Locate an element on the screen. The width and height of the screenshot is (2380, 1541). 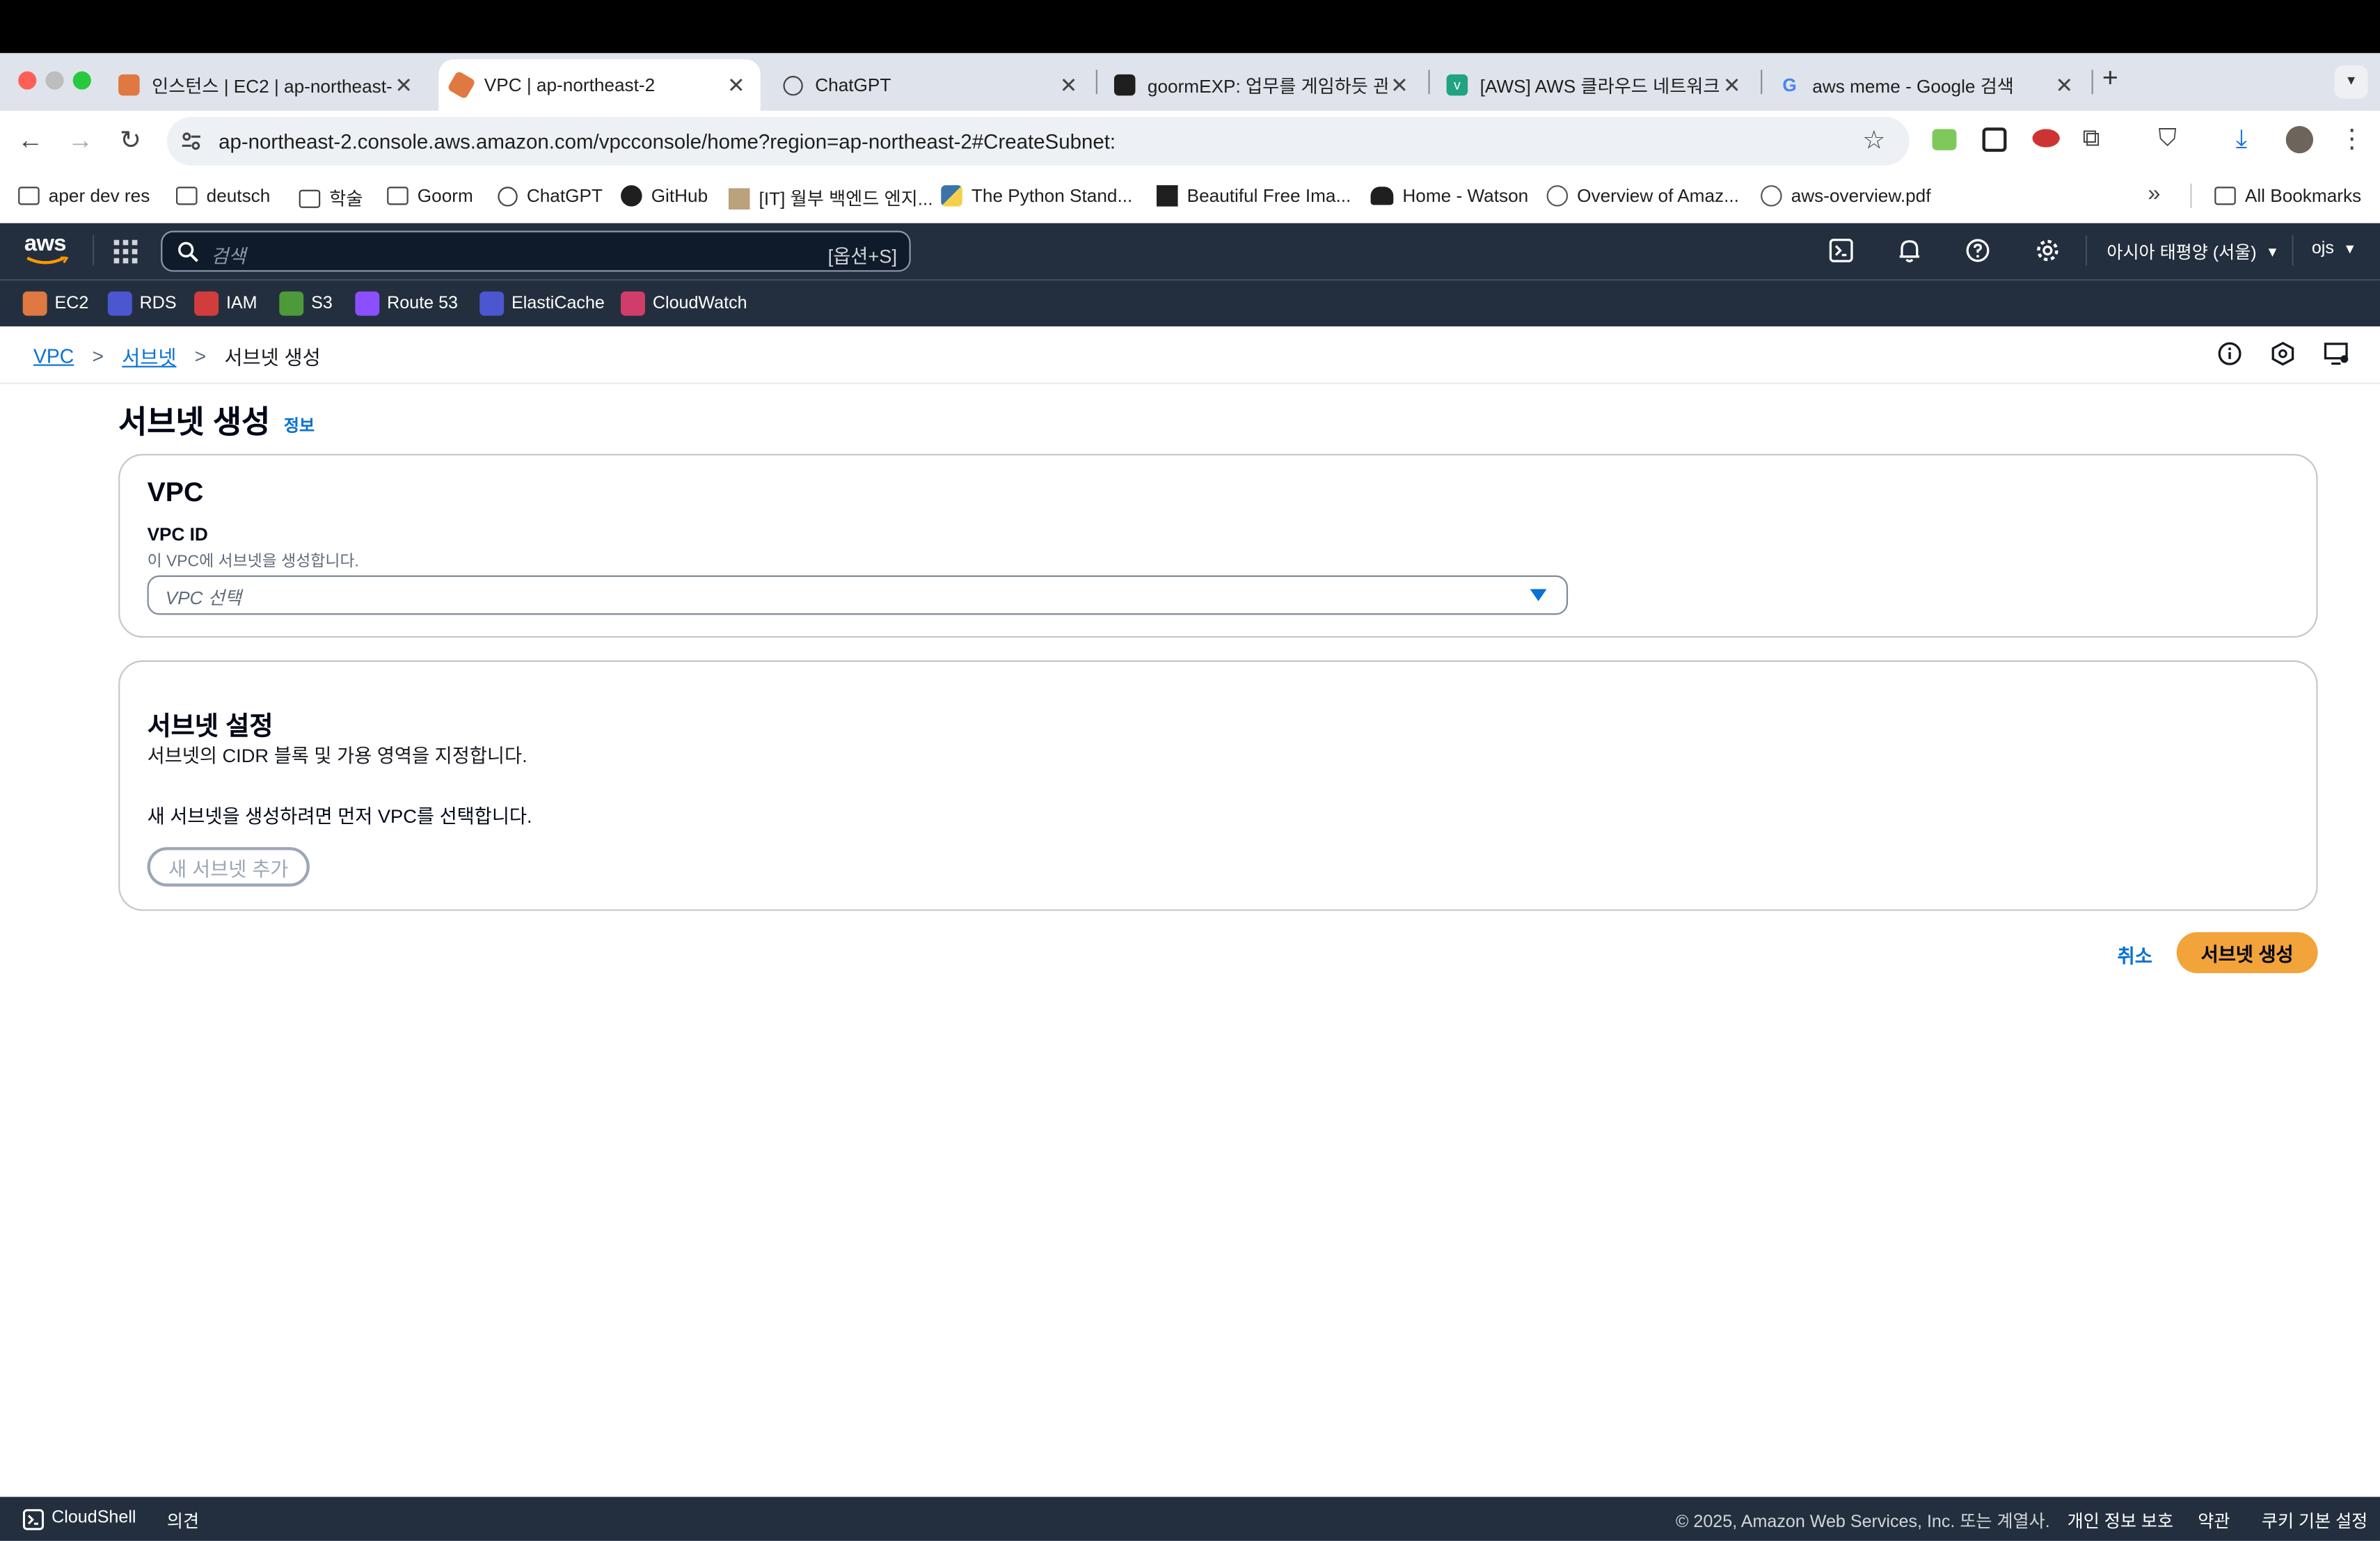
elasticache-icon is located at coordinates (492, 303).